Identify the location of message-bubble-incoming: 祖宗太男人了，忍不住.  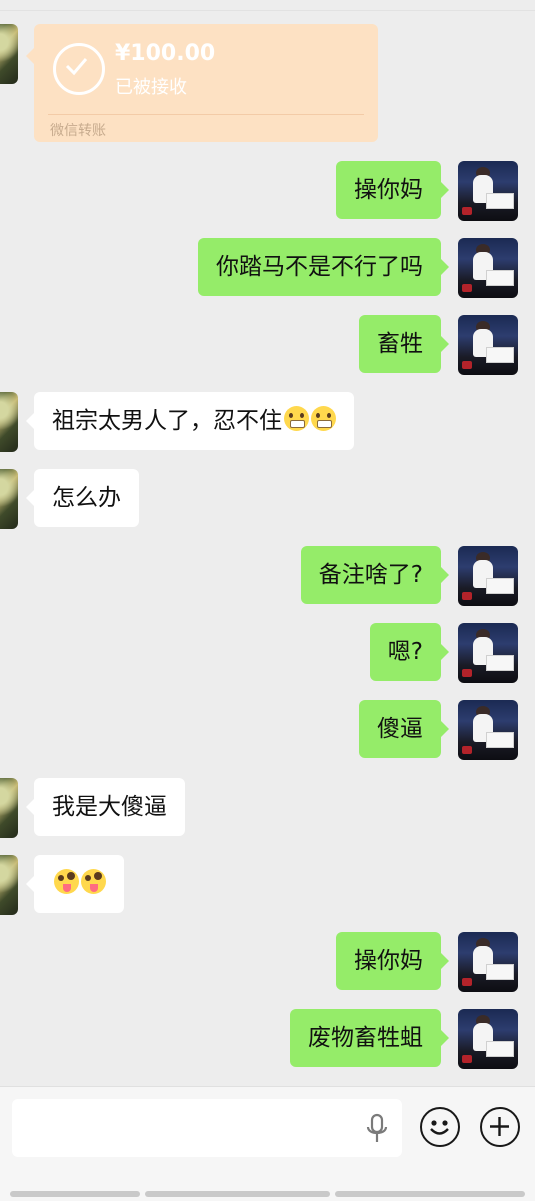
(190, 421).